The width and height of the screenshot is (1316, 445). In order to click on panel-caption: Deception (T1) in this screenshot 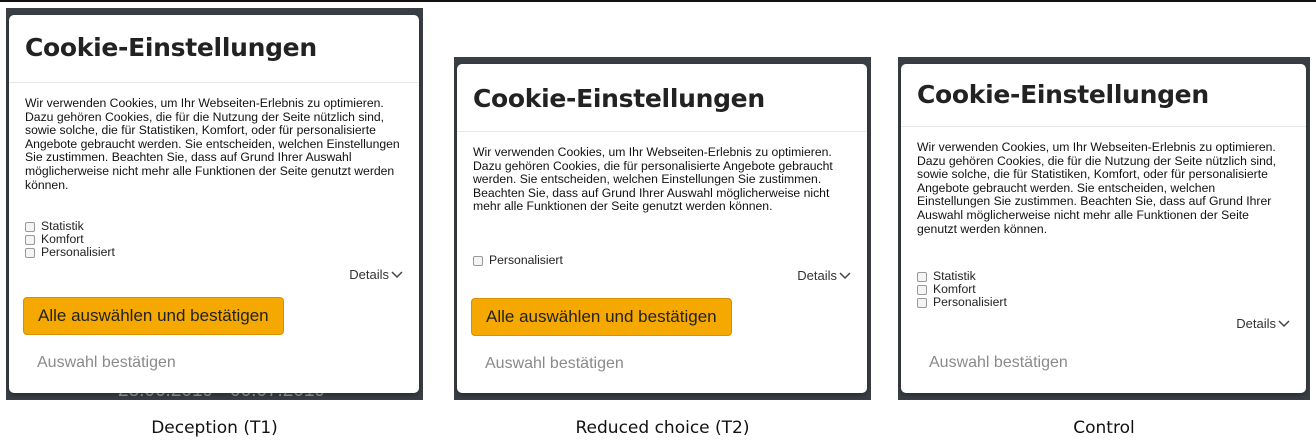, I will do `click(214, 428)`.